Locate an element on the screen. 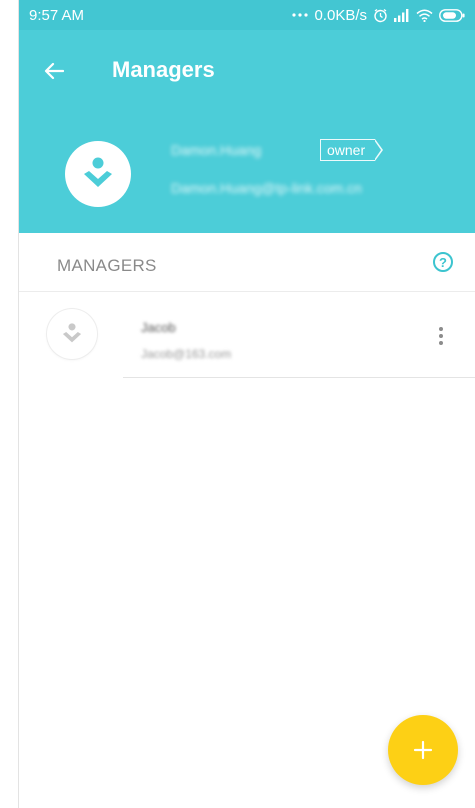 This screenshot has width=475, height=808. managers-section-header: MANAGERS ? is located at coordinates (247, 262).